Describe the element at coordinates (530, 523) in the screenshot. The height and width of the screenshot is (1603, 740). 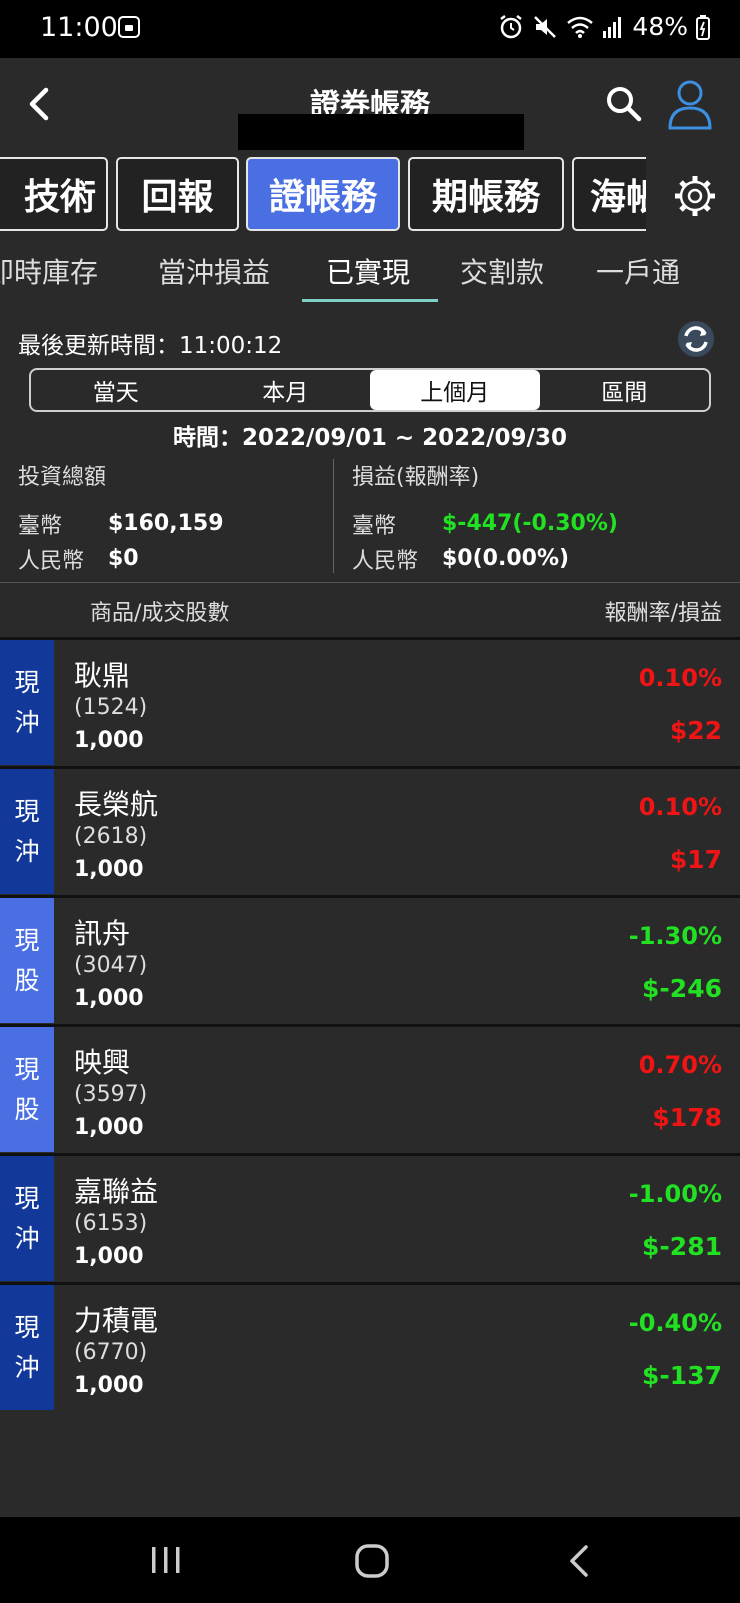
I see `twd-pl-value: $-447(-0.30%)` at that location.